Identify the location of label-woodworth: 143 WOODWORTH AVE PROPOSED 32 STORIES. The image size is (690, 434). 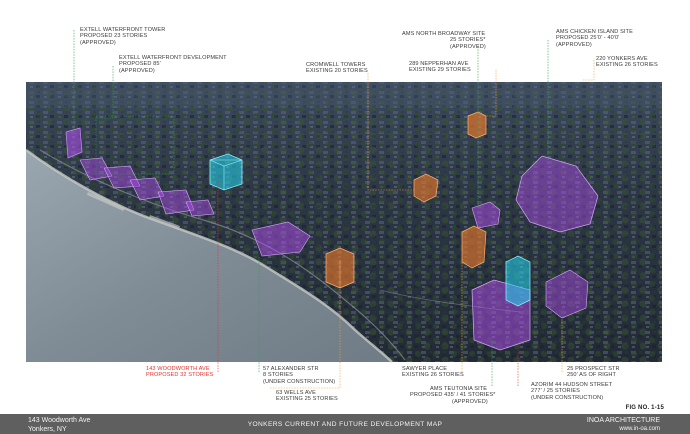
(180, 372).